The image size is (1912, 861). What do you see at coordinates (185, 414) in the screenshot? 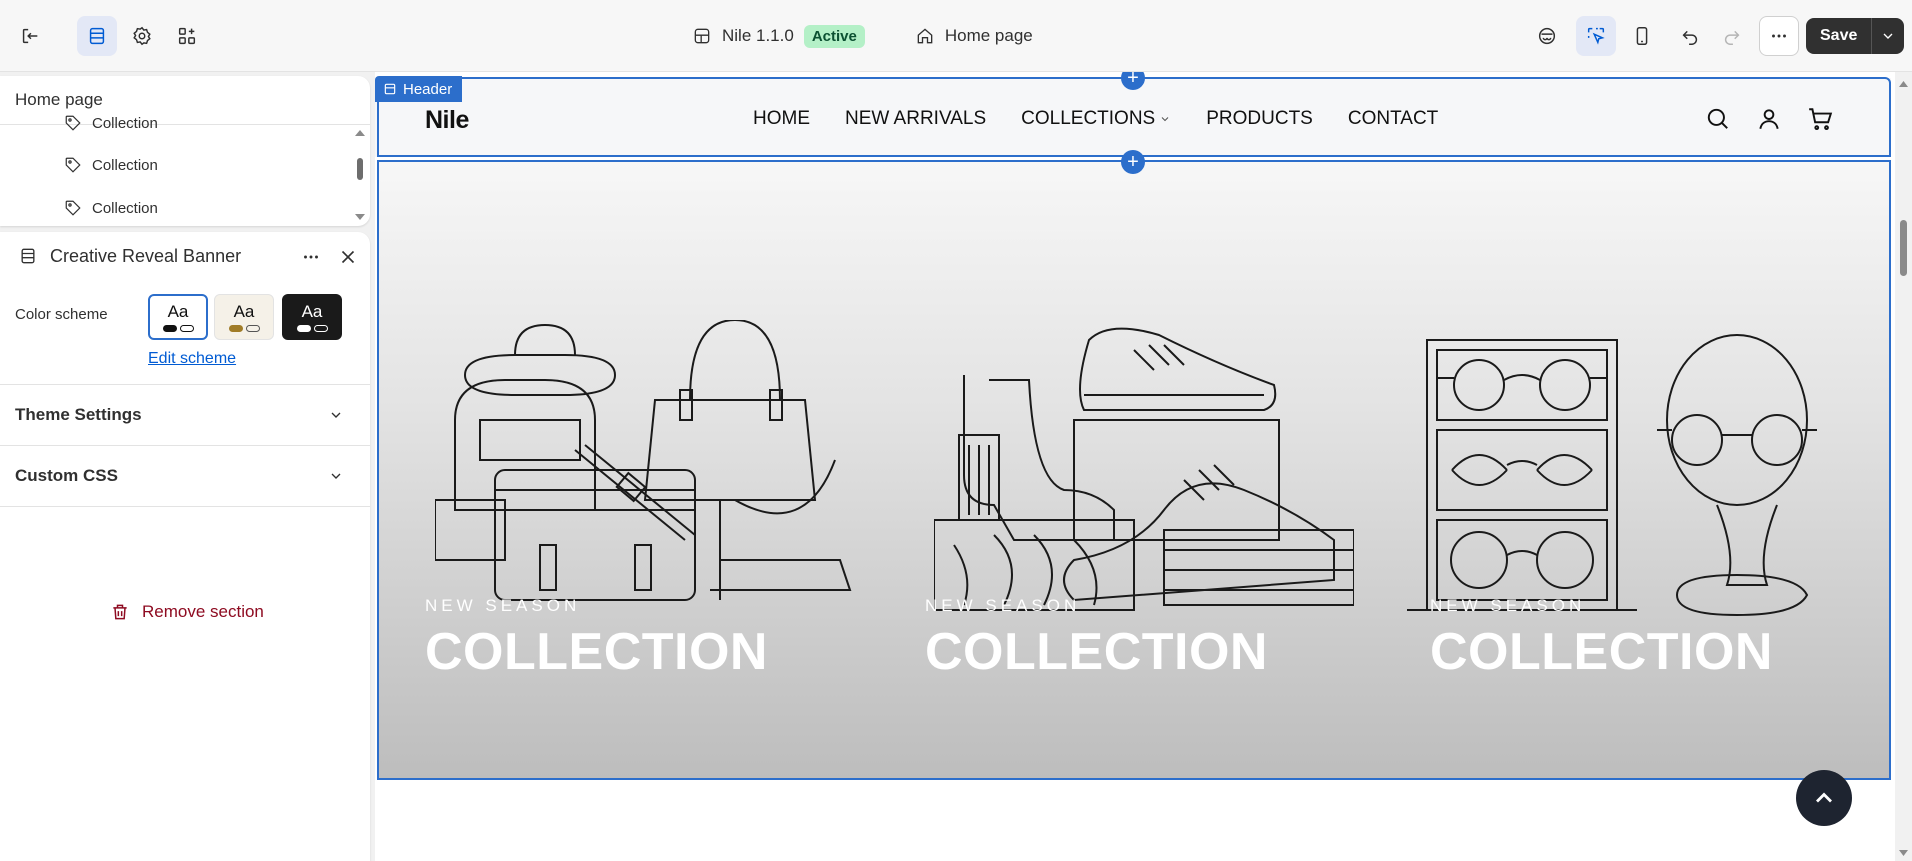
I see `accordion-theme-settings: Theme Settings` at bounding box center [185, 414].